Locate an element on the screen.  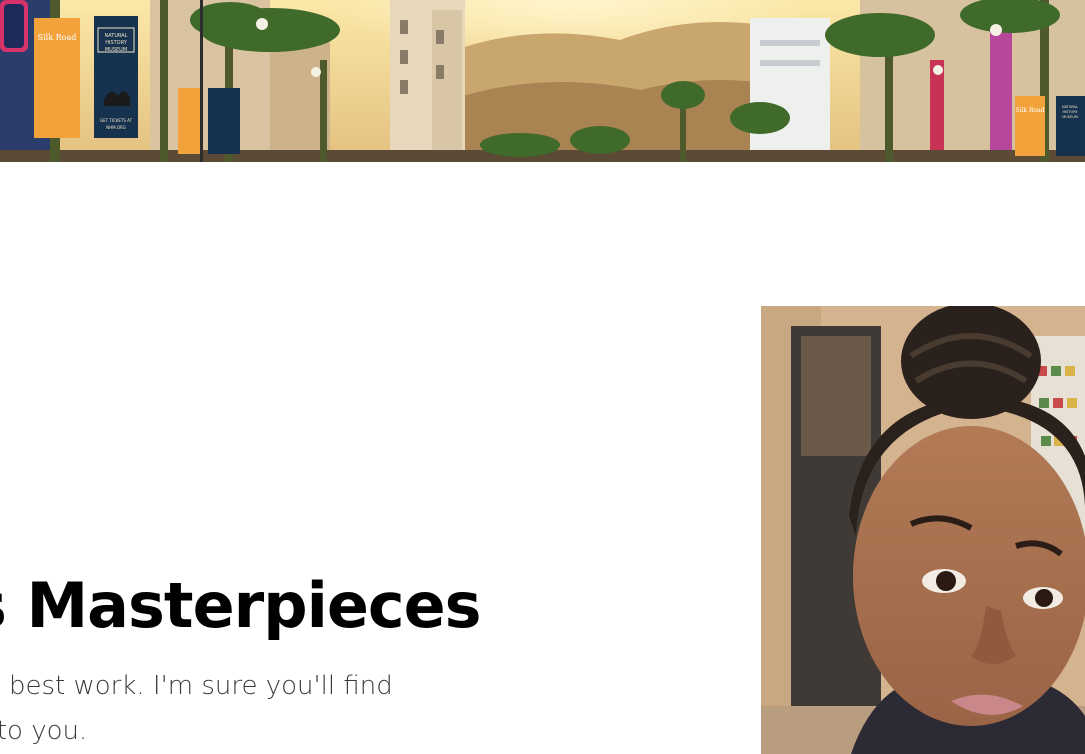
intro-line: my best work. I'm sure you'll find is located at coordinates (196, 686).